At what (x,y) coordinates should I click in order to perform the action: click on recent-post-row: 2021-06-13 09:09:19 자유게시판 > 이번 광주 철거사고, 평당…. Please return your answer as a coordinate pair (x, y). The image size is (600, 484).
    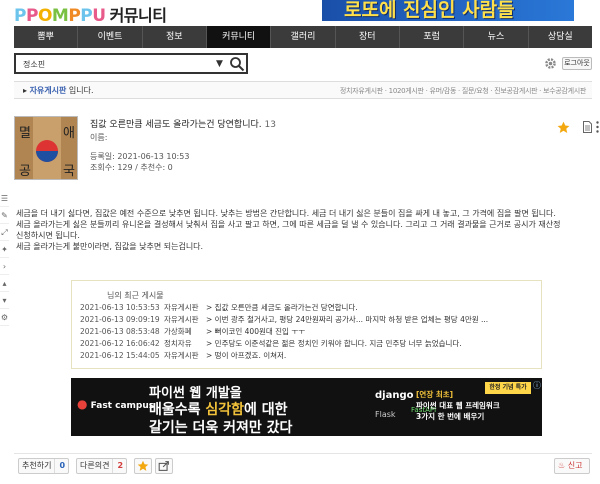
    Looking at the image, I should click on (284, 319).